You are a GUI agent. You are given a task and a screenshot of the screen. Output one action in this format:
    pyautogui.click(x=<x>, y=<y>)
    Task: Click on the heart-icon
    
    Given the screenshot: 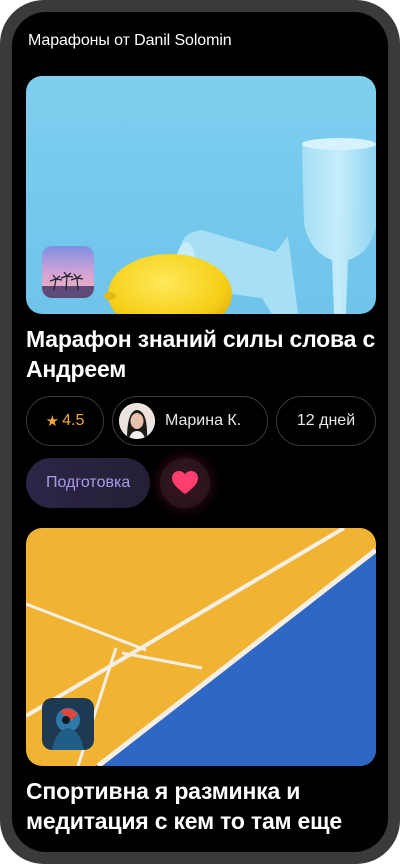 What is the action you would take?
    pyautogui.click(x=185, y=482)
    